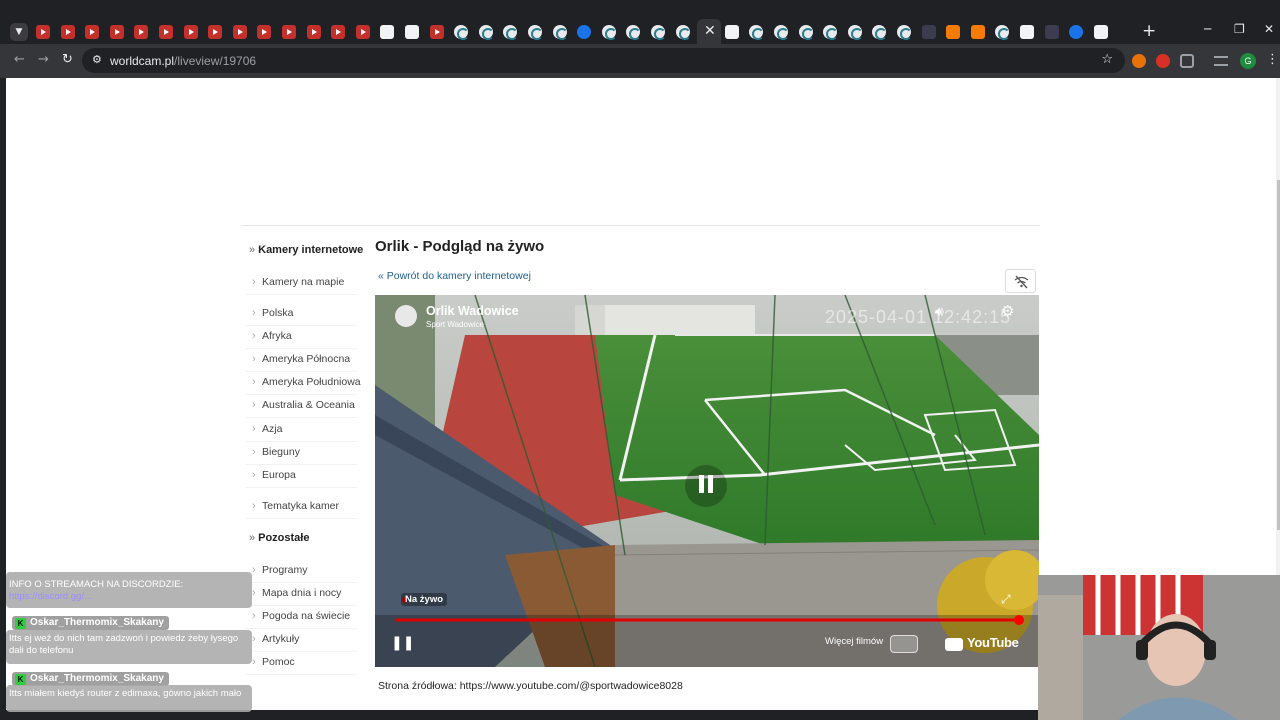 Image resolution: width=1280 pixels, height=720 pixels. Describe the element at coordinates (252, 250) in the screenshot. I see `double-chevron-icon: »` at that location.